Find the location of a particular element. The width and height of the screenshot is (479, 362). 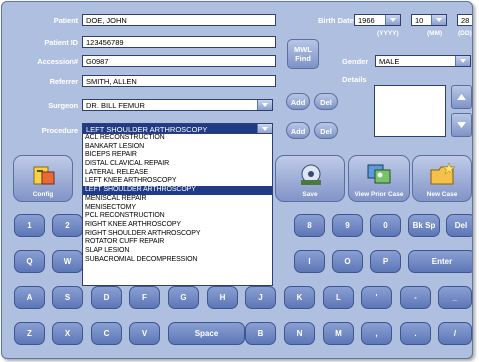

procedure-option: RIGHT KNEE ARTHROSCOPY is located at coordinates (177, 225).